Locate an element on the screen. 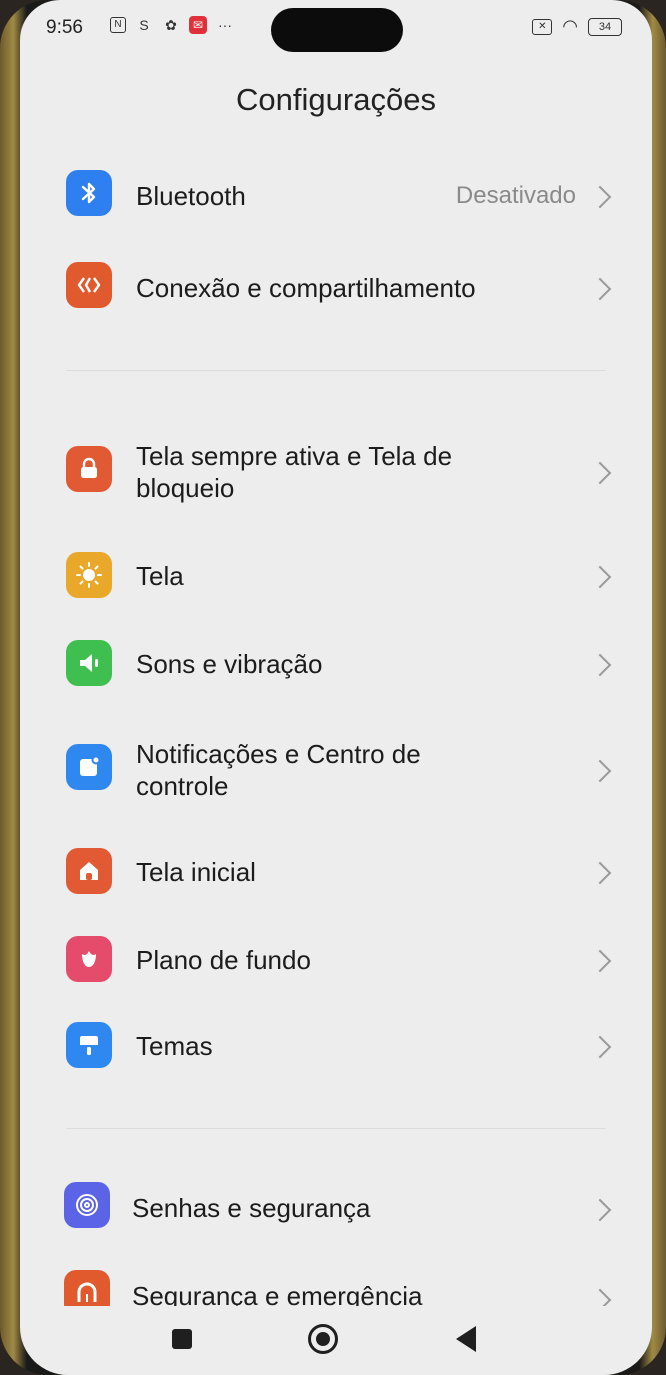 This screenshot has height=1375, width=666. settings-item-label: Tela is located at coordinates (160, 576).